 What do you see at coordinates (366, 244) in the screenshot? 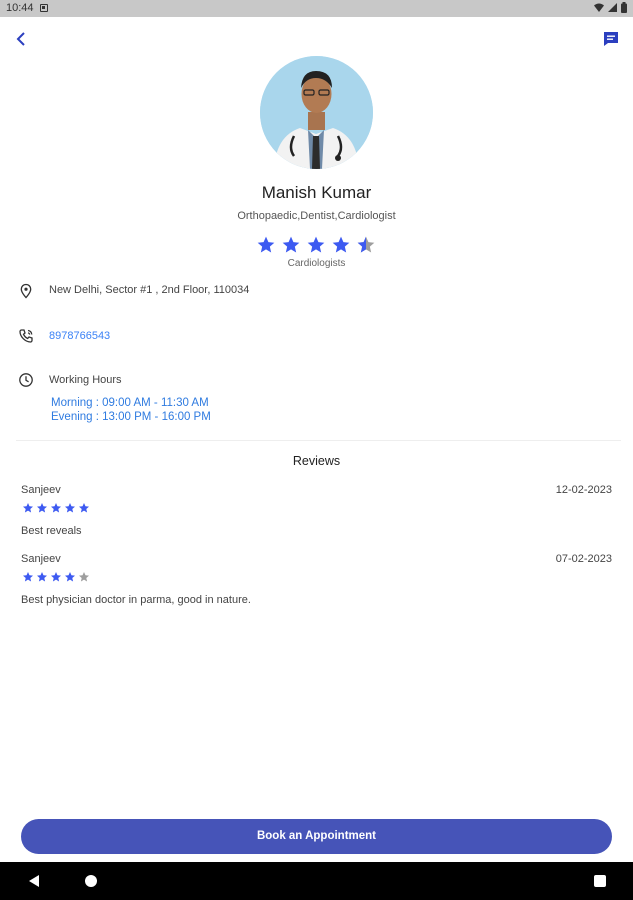
I see `half-star-icon` at bounding box center [366, 244].